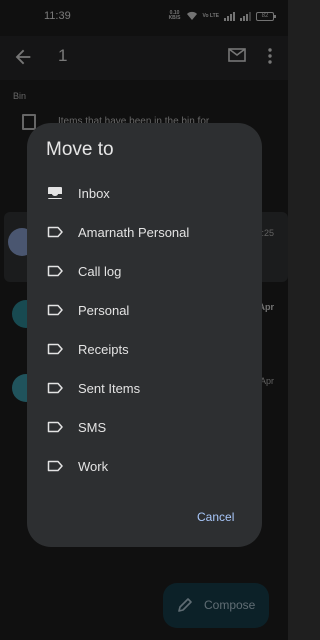 This screenshot has width=320, height=640. Describe the element at coordinates (104, 310) in the screenshot. I see `option-label: Personal` at that location.